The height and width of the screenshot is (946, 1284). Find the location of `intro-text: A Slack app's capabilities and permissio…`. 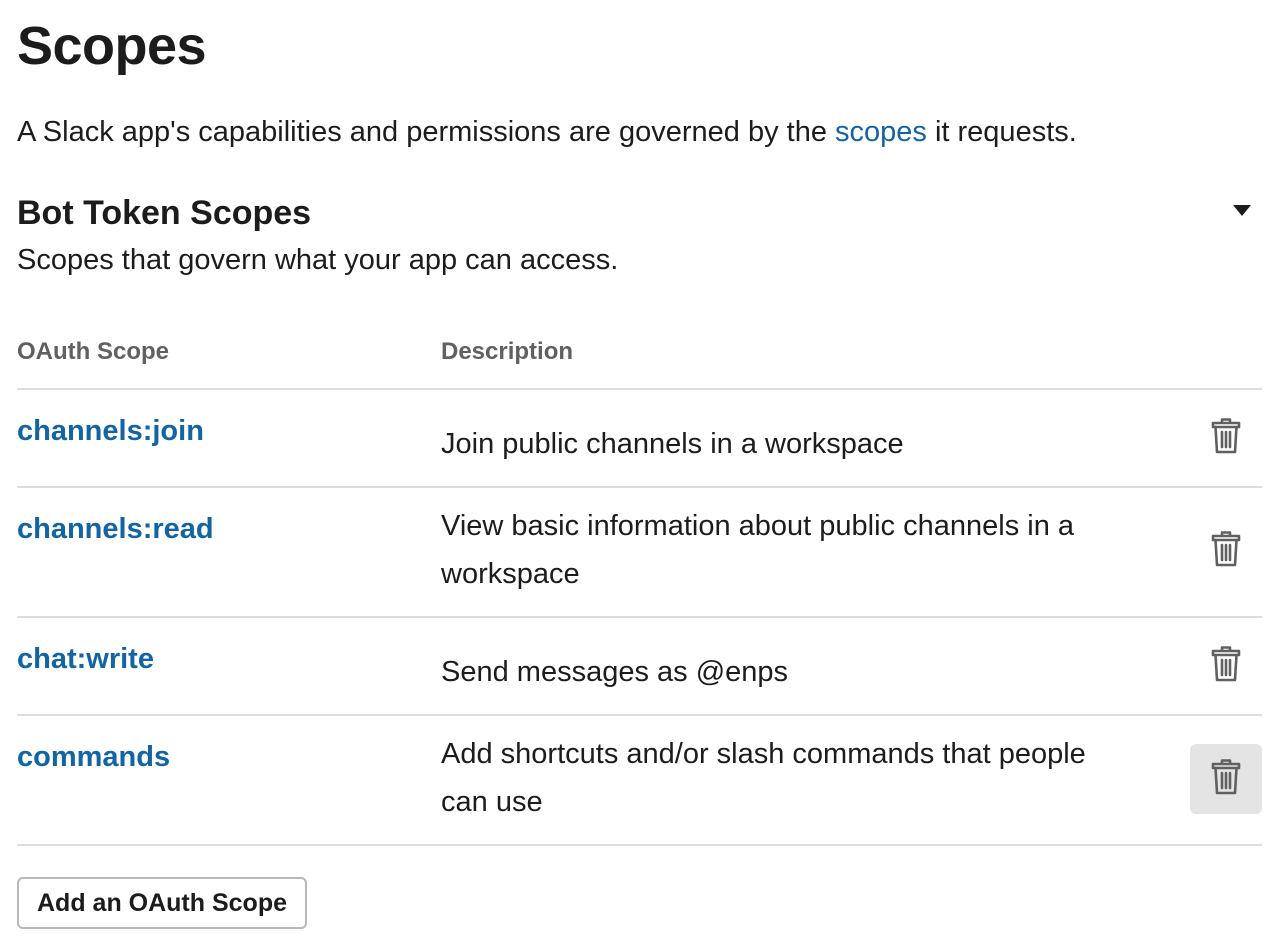

intro-text: A Slack app's capabilities and permissio… is located at coordinates (547, 132).